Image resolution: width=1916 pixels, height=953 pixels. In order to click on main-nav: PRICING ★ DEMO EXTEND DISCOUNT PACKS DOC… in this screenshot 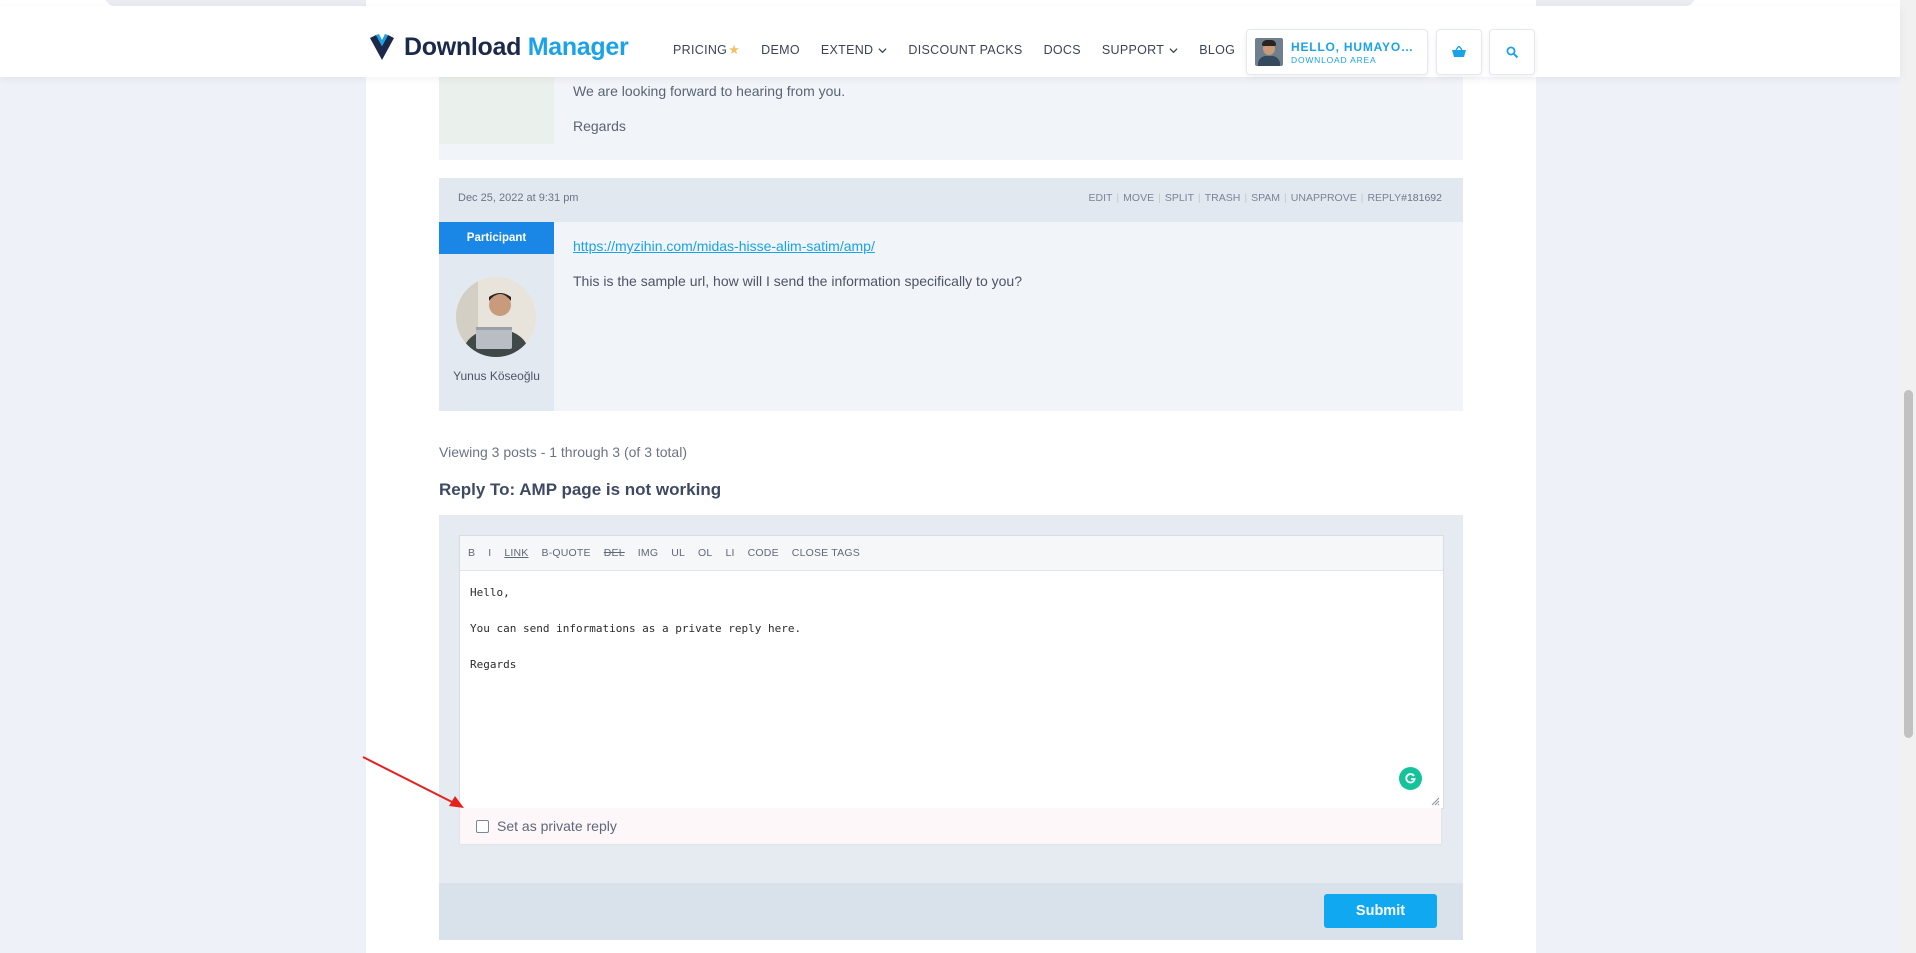, I will do `click(964, 50)`.